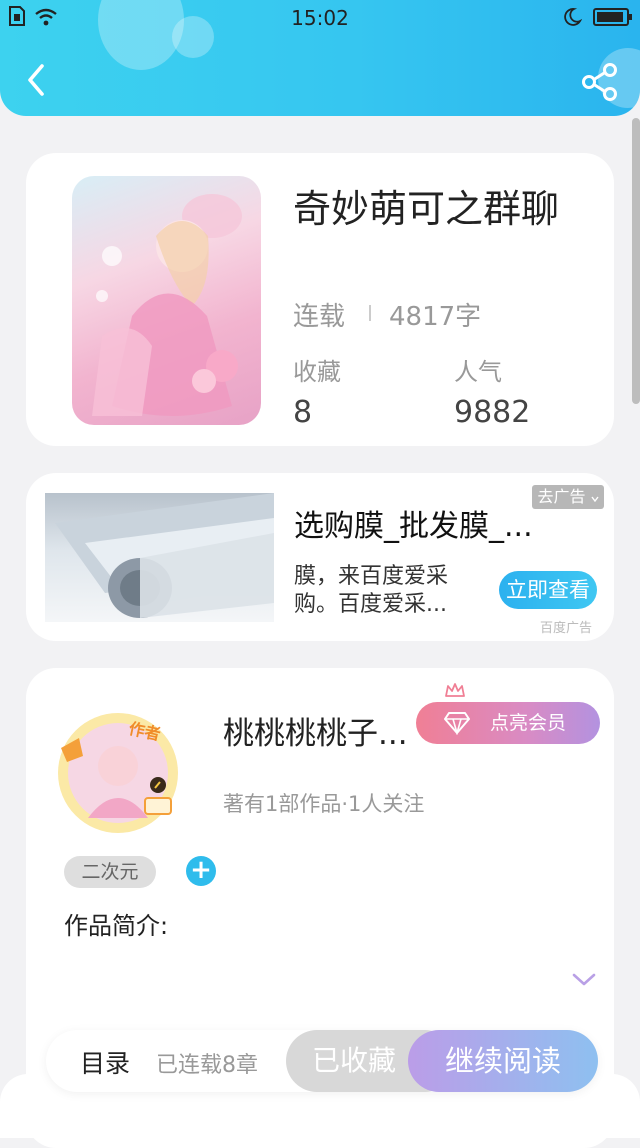 This screenshot has height=1148, width=640. I want to click on back-button, so click(38, 80).